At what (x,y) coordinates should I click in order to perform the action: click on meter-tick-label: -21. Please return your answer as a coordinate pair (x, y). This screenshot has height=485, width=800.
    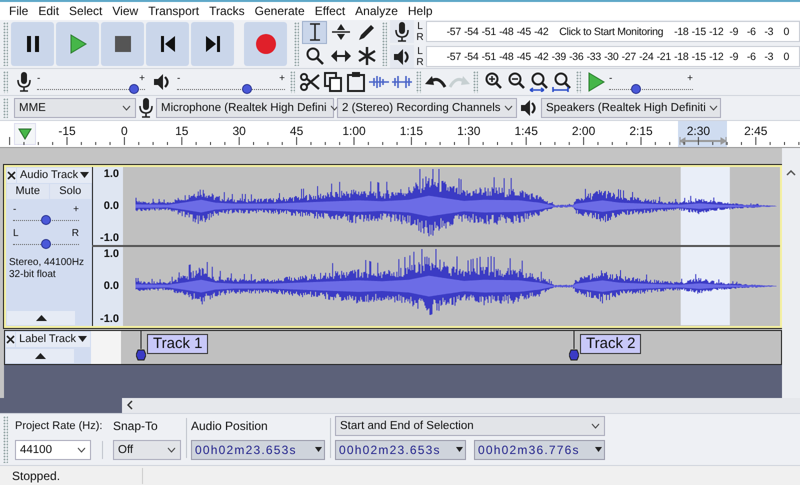
    Looking at the image, I should click on (664, 56).